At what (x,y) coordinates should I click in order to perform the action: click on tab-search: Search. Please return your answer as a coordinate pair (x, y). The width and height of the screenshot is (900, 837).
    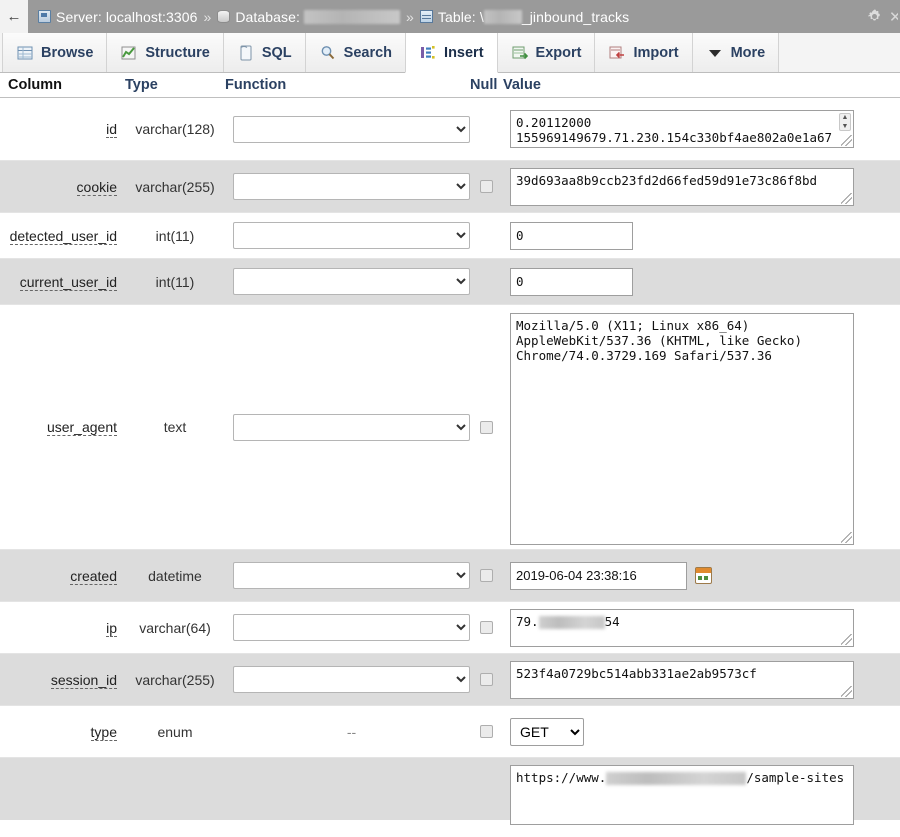
    Looking at the image, I should click on (355, 52).